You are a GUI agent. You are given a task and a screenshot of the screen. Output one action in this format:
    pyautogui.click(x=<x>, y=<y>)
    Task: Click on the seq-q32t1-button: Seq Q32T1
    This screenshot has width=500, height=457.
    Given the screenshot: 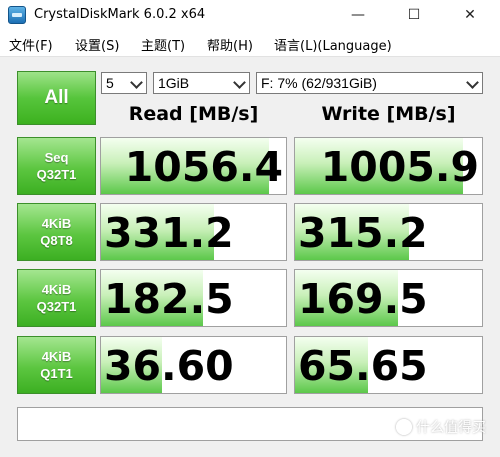 What is the action you would take?
    pyautogui.click(x=56, y=166)
    